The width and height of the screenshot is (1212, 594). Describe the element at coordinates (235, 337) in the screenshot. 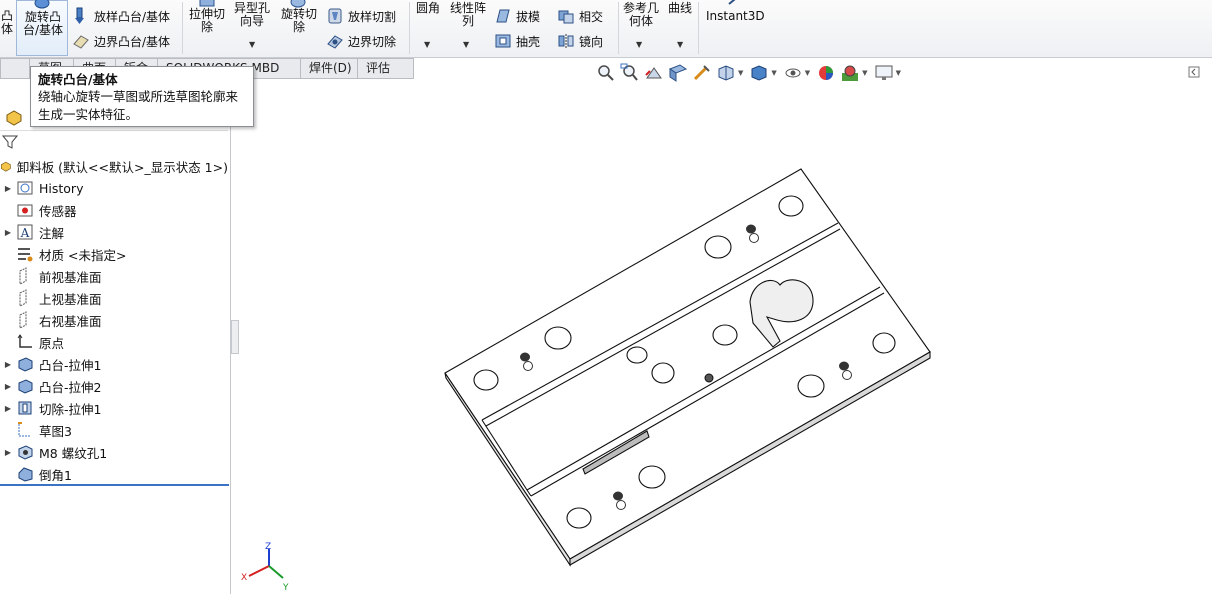

I see `panel-splitter-handle` at that location.